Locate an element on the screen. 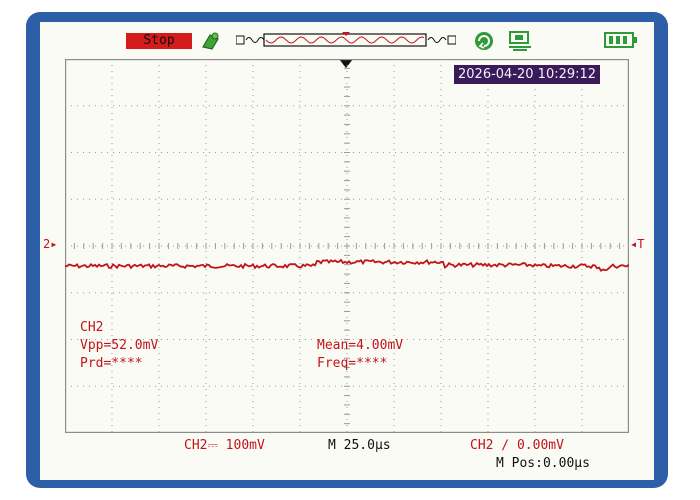  meas-frequency: Freq=**** is located at coordinates (352, 363).